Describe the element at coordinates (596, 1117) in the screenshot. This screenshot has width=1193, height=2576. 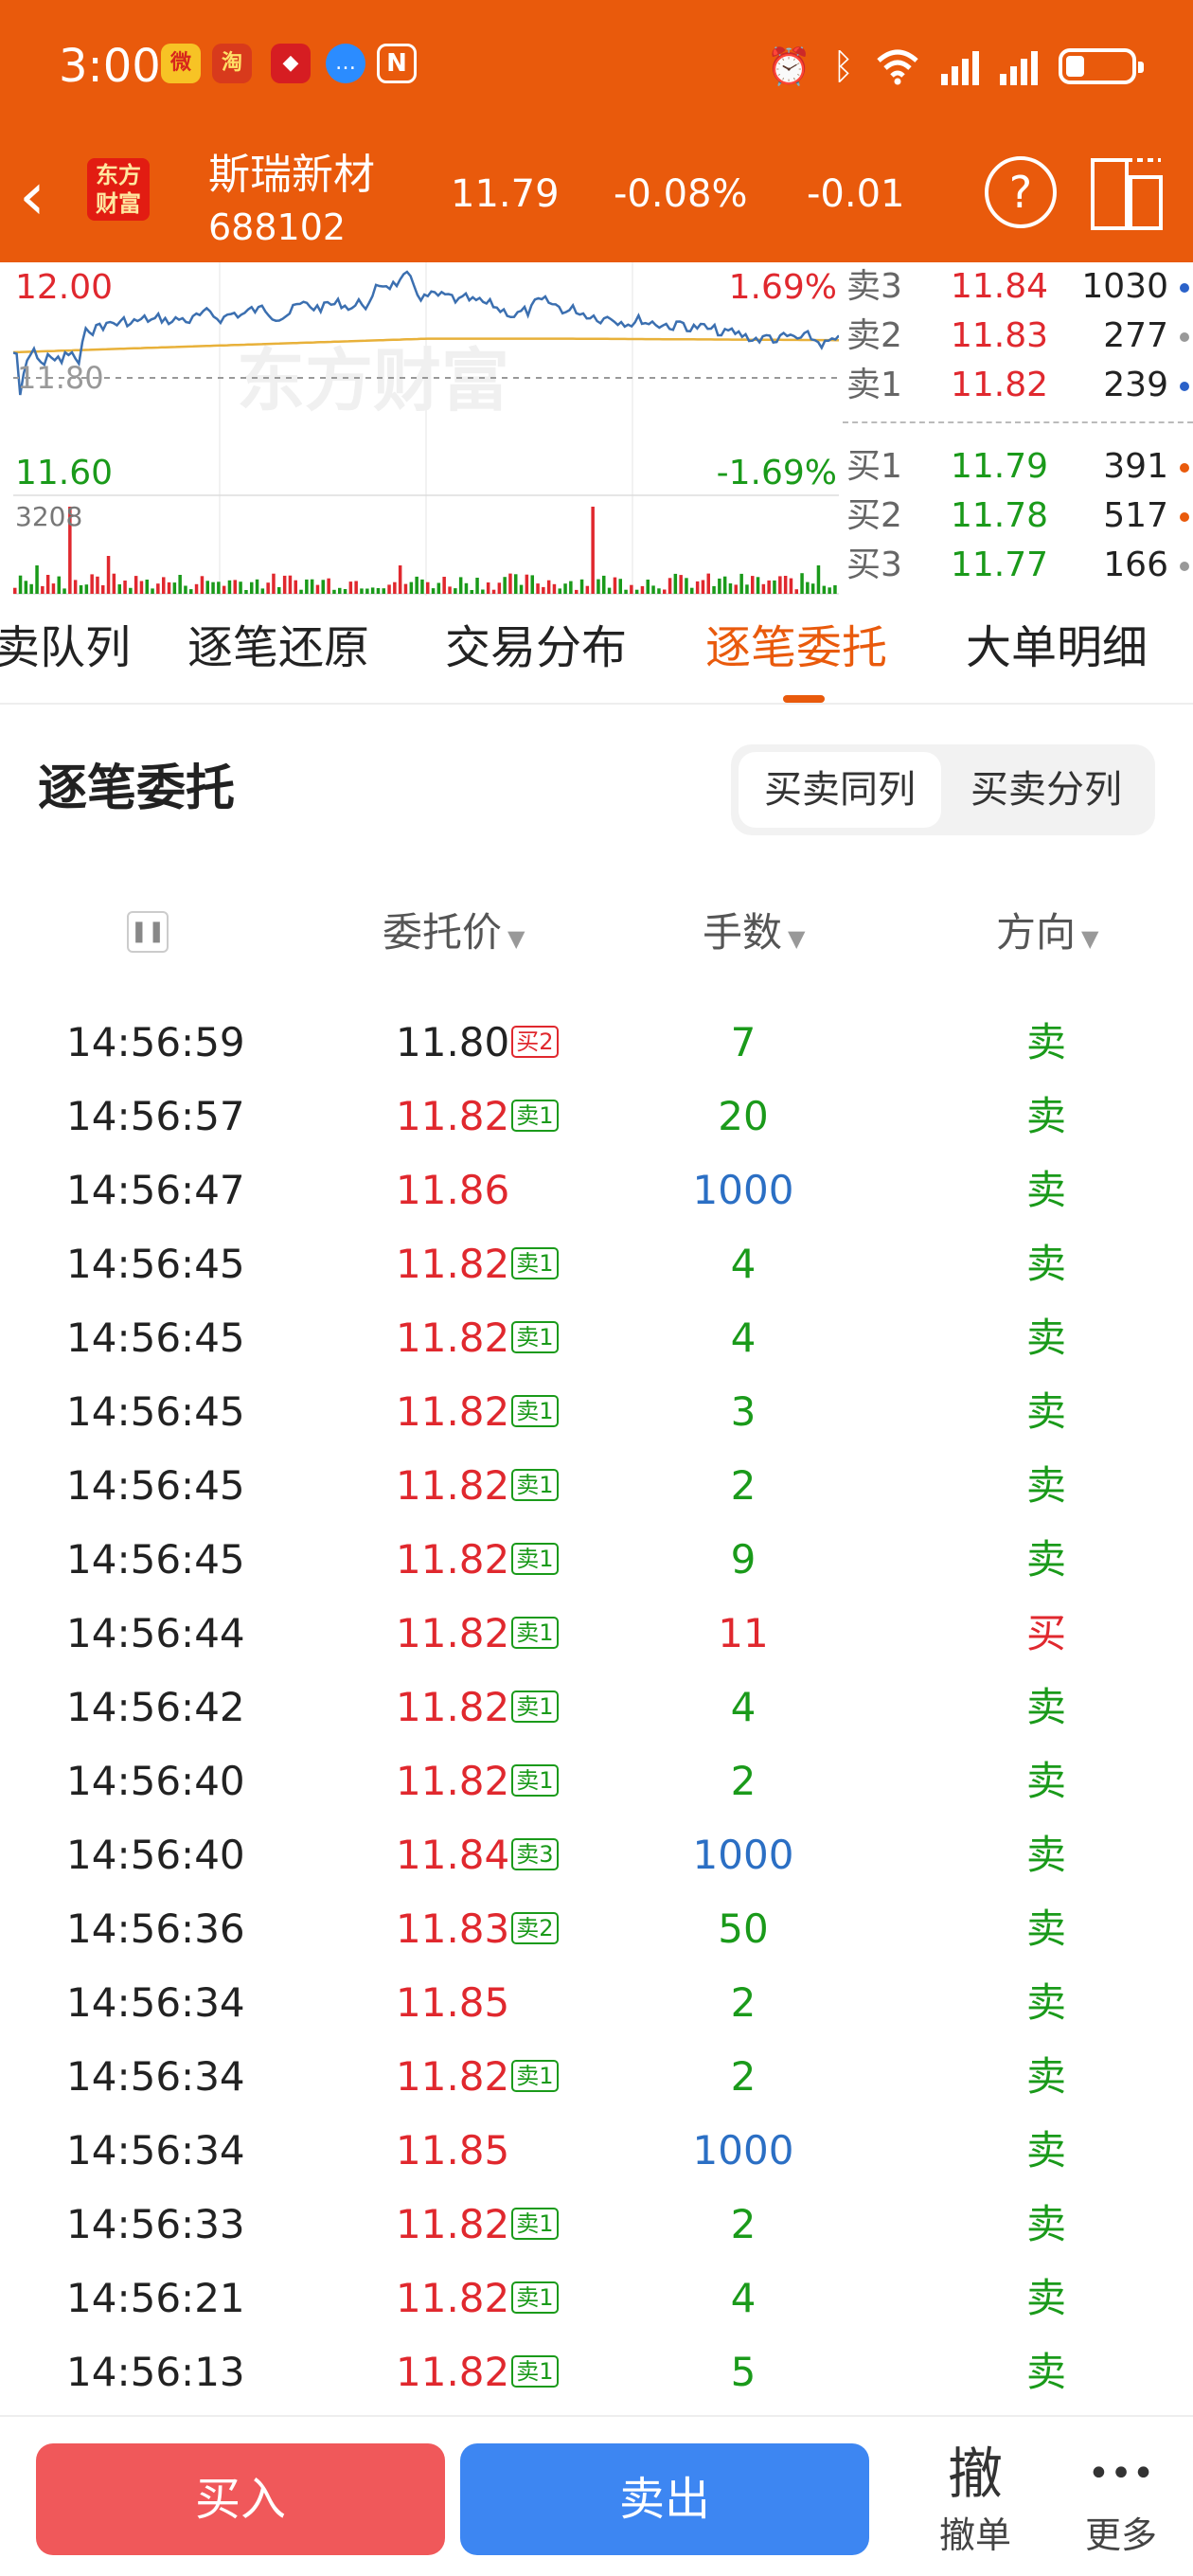
I see `entrust-row: 14:56:57 11.82 卖1 20 卖` at that location.